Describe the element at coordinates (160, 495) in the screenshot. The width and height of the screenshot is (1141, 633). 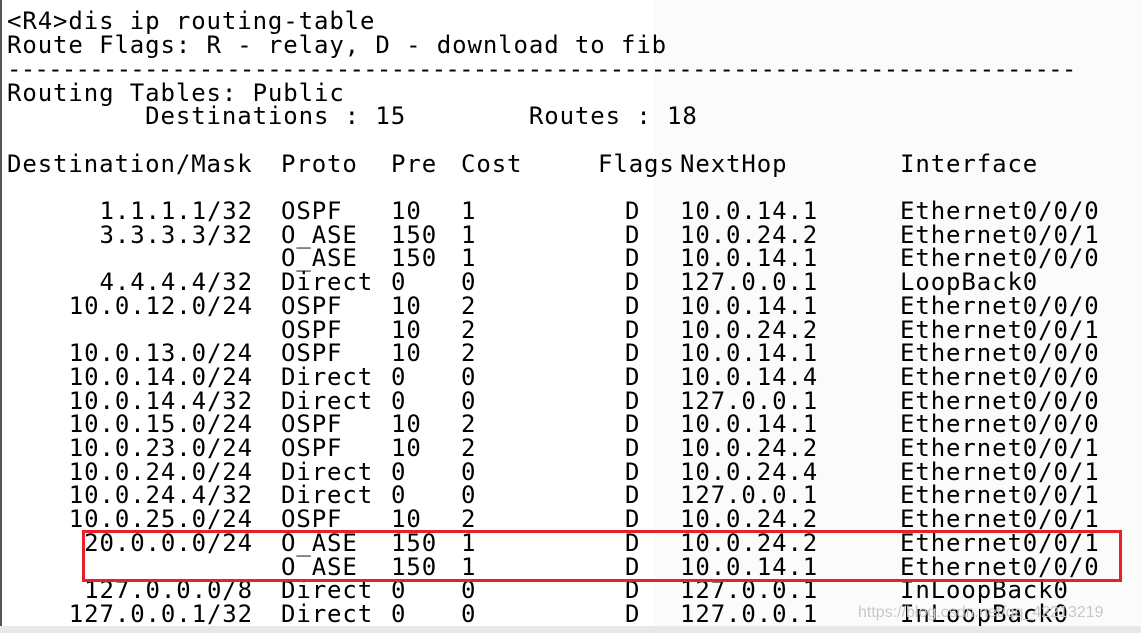
I see `cell-destination: 10.0.24.4/32` at that location.